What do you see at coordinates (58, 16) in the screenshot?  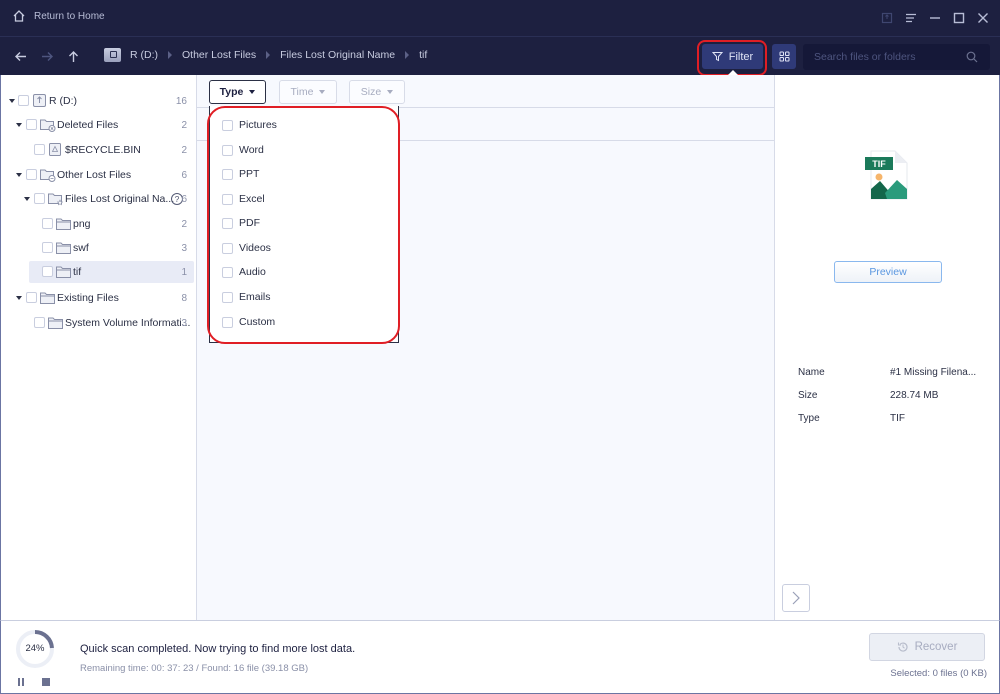 I see `return-home-button: Return to Home` at bounding box center [58, 16].